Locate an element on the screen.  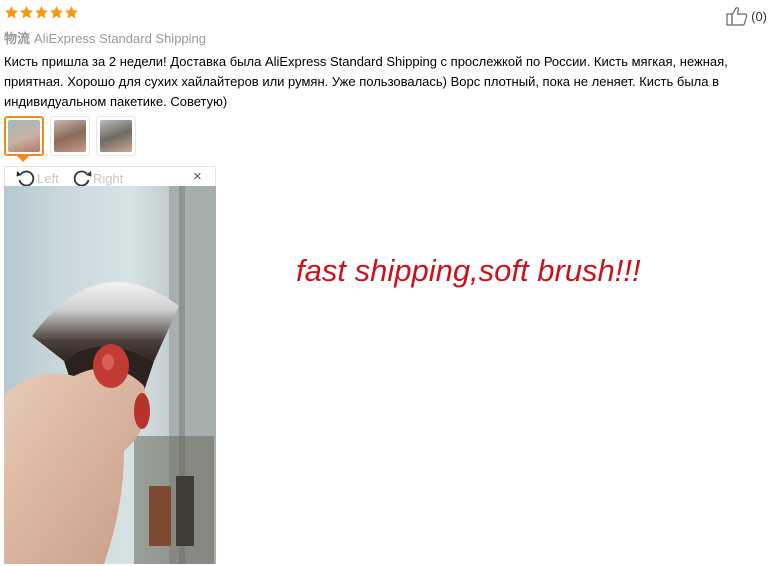
rotate-right-icon is located at coordinates (82, 178).